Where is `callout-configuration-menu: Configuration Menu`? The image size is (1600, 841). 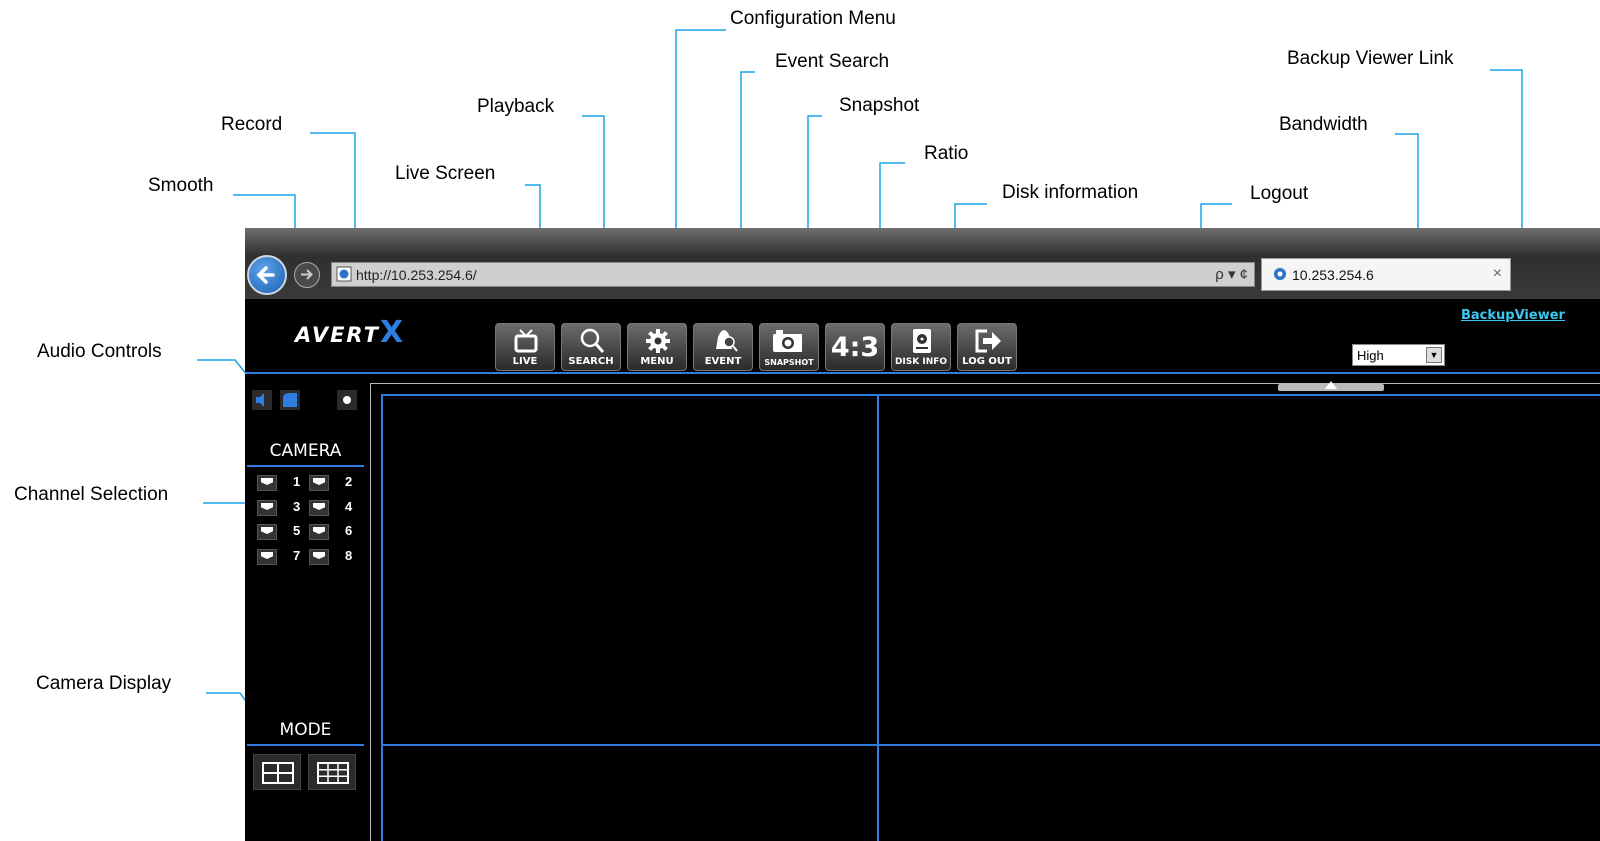 callout-configuration-menu: Configuration Menu is located at coordinates (813, 18).